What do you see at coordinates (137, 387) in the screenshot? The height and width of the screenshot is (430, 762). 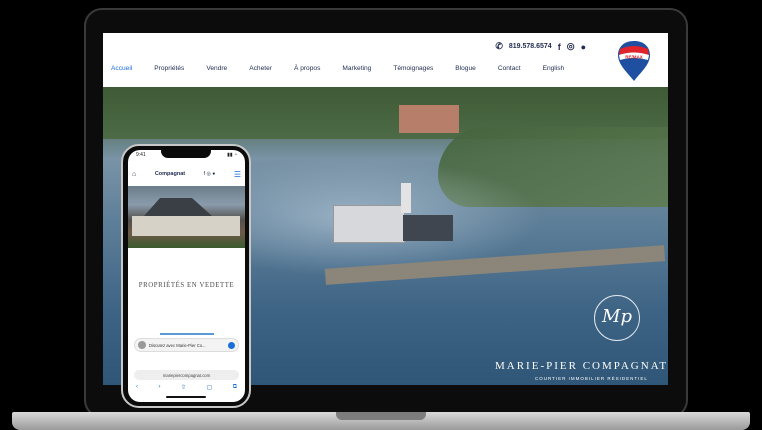 I see `back-icon: ‹` at bounding box center [137, 387].